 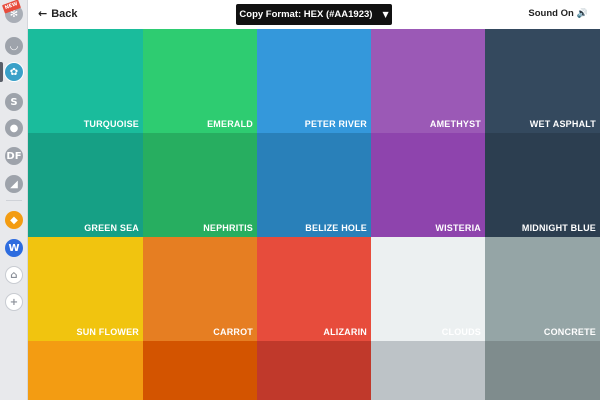 What do you see at coordinates (562, 124) in the screenshot?
I see `color-name: WET ASPHALT` at bounding box center [562, 124].